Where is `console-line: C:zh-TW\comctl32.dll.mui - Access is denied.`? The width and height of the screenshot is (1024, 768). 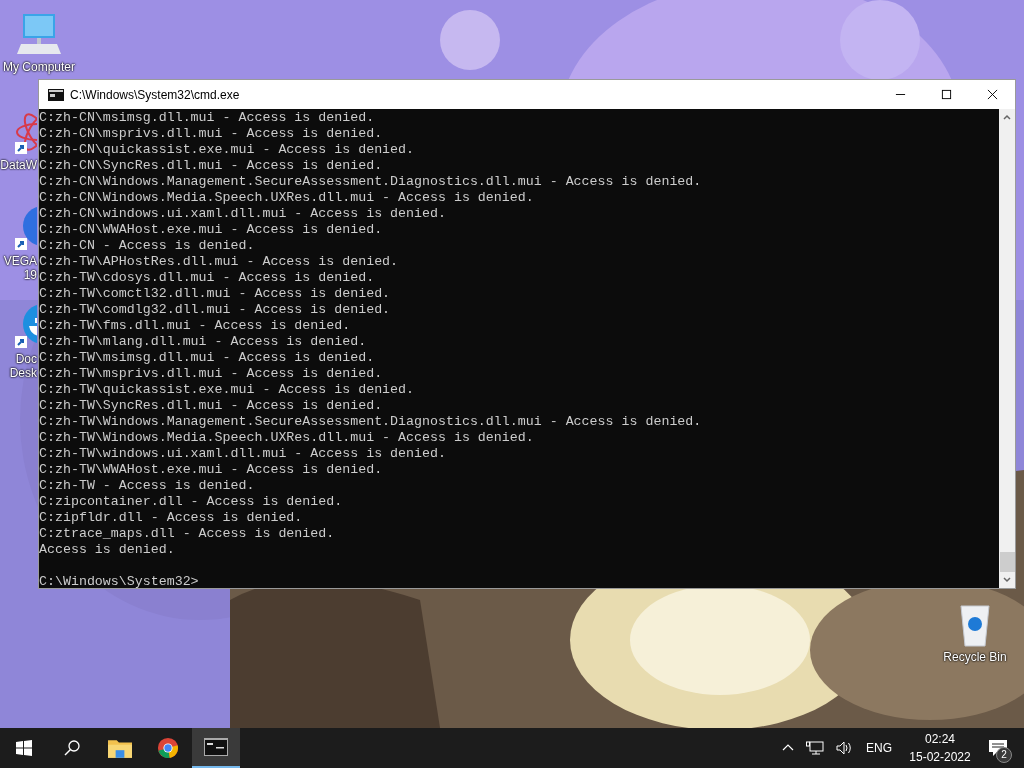 console-line: C:zh-TW\comctl32.dll.mui - Access is denied. is located at coordinates (215, 294).